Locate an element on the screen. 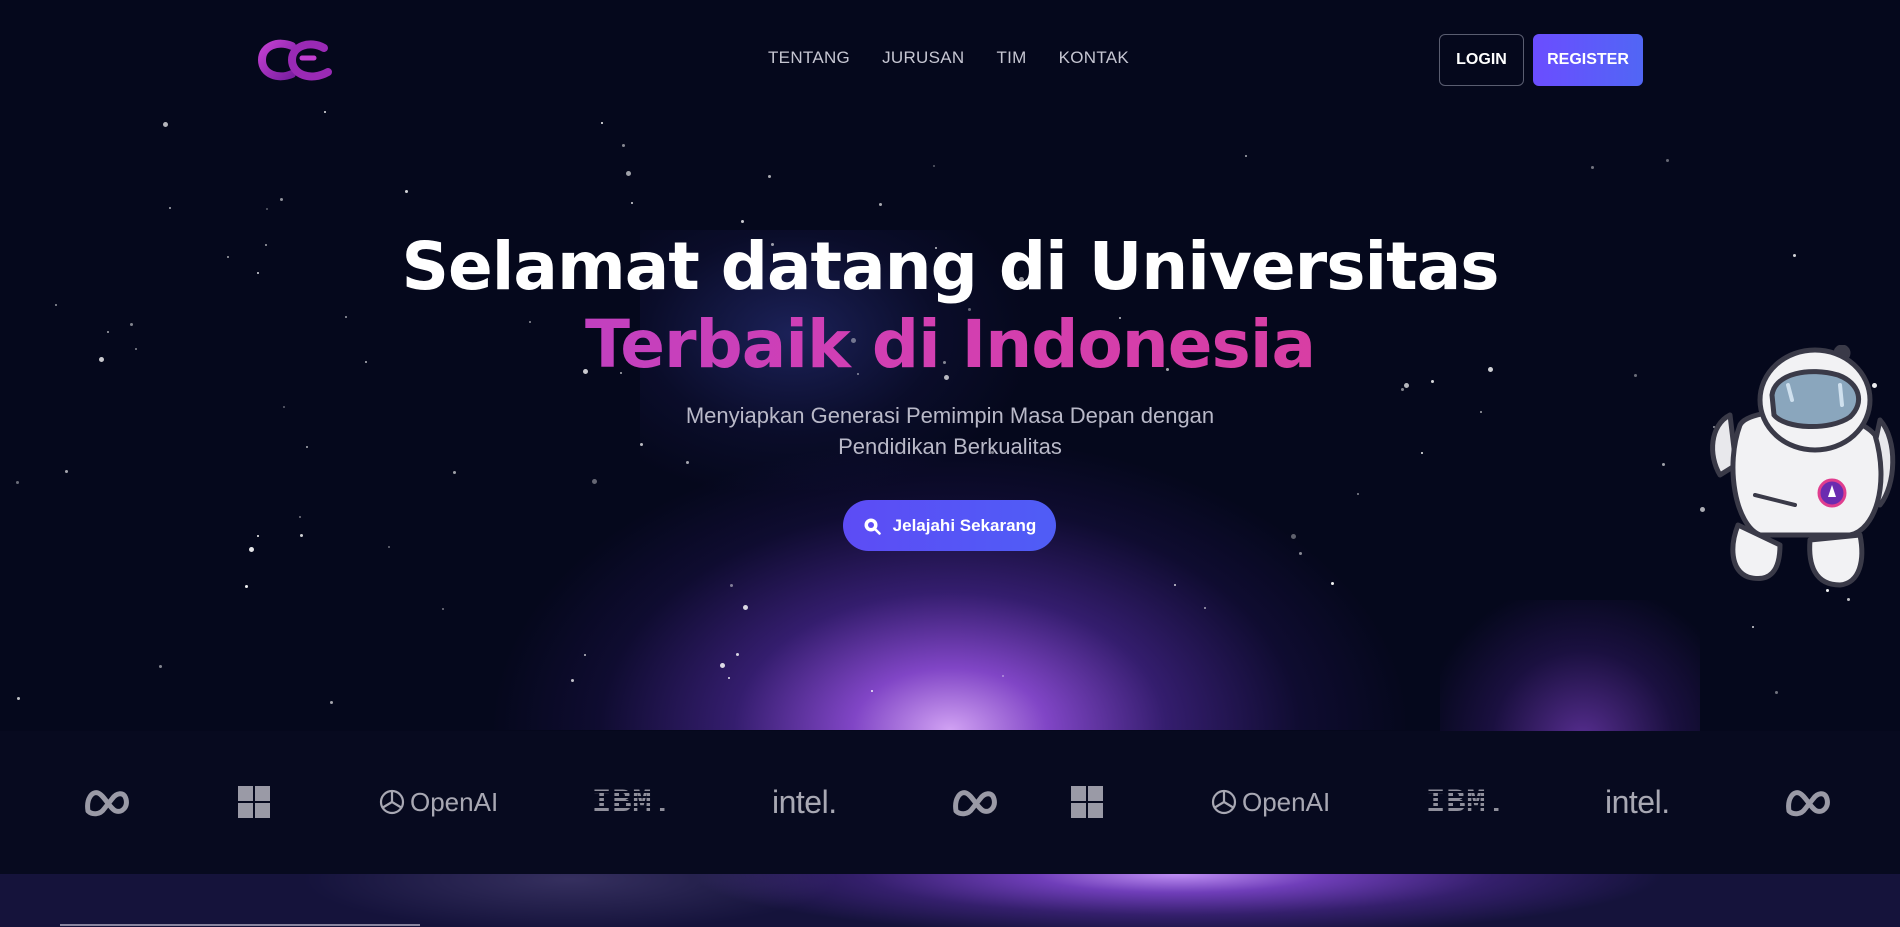 This screenshot has height=927, width=1900. nav-link-tentang: TENTANG is located at coordinates (809, 58).